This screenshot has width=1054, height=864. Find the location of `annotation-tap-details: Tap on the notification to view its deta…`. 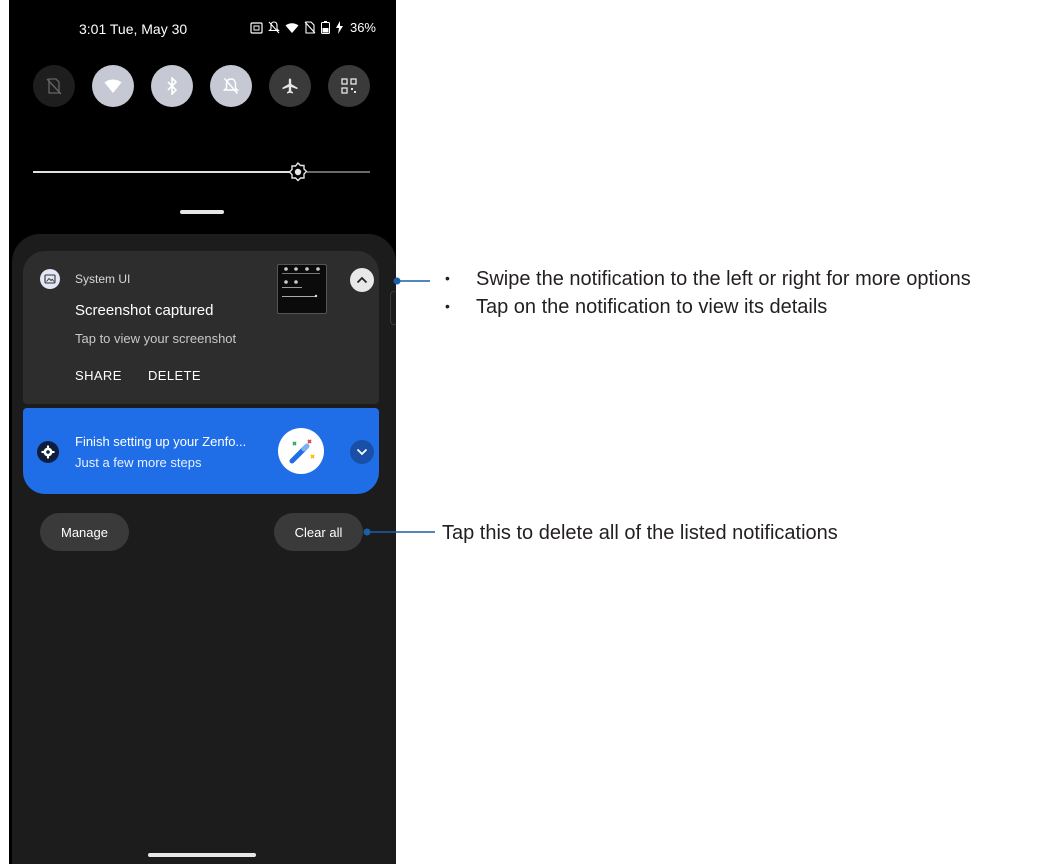

annotation-tap-details: Tap on the notification to view its deta… is located at coordinates (652, 307).